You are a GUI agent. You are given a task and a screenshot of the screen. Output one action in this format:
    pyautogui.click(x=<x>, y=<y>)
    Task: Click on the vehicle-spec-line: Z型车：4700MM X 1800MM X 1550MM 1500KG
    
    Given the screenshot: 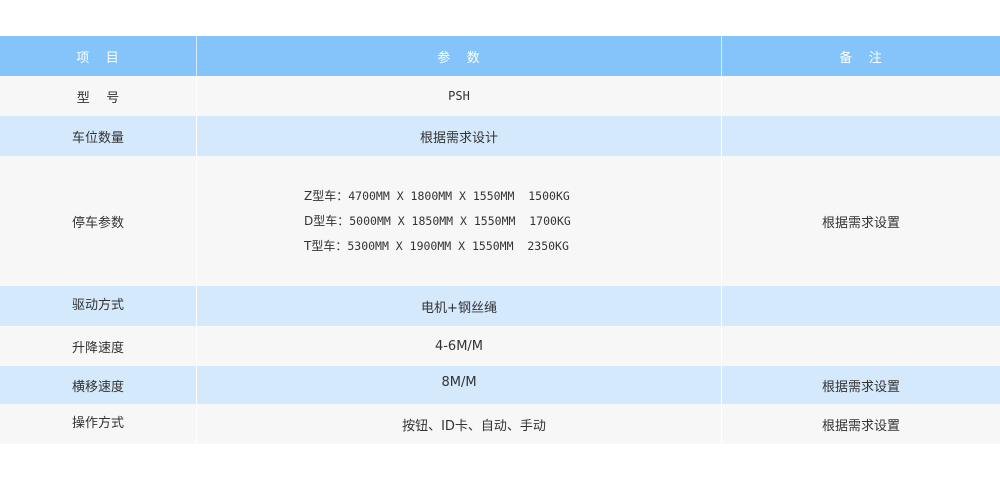 What is the action you would take?
    pyautogui.click(x=437, y=196)
    